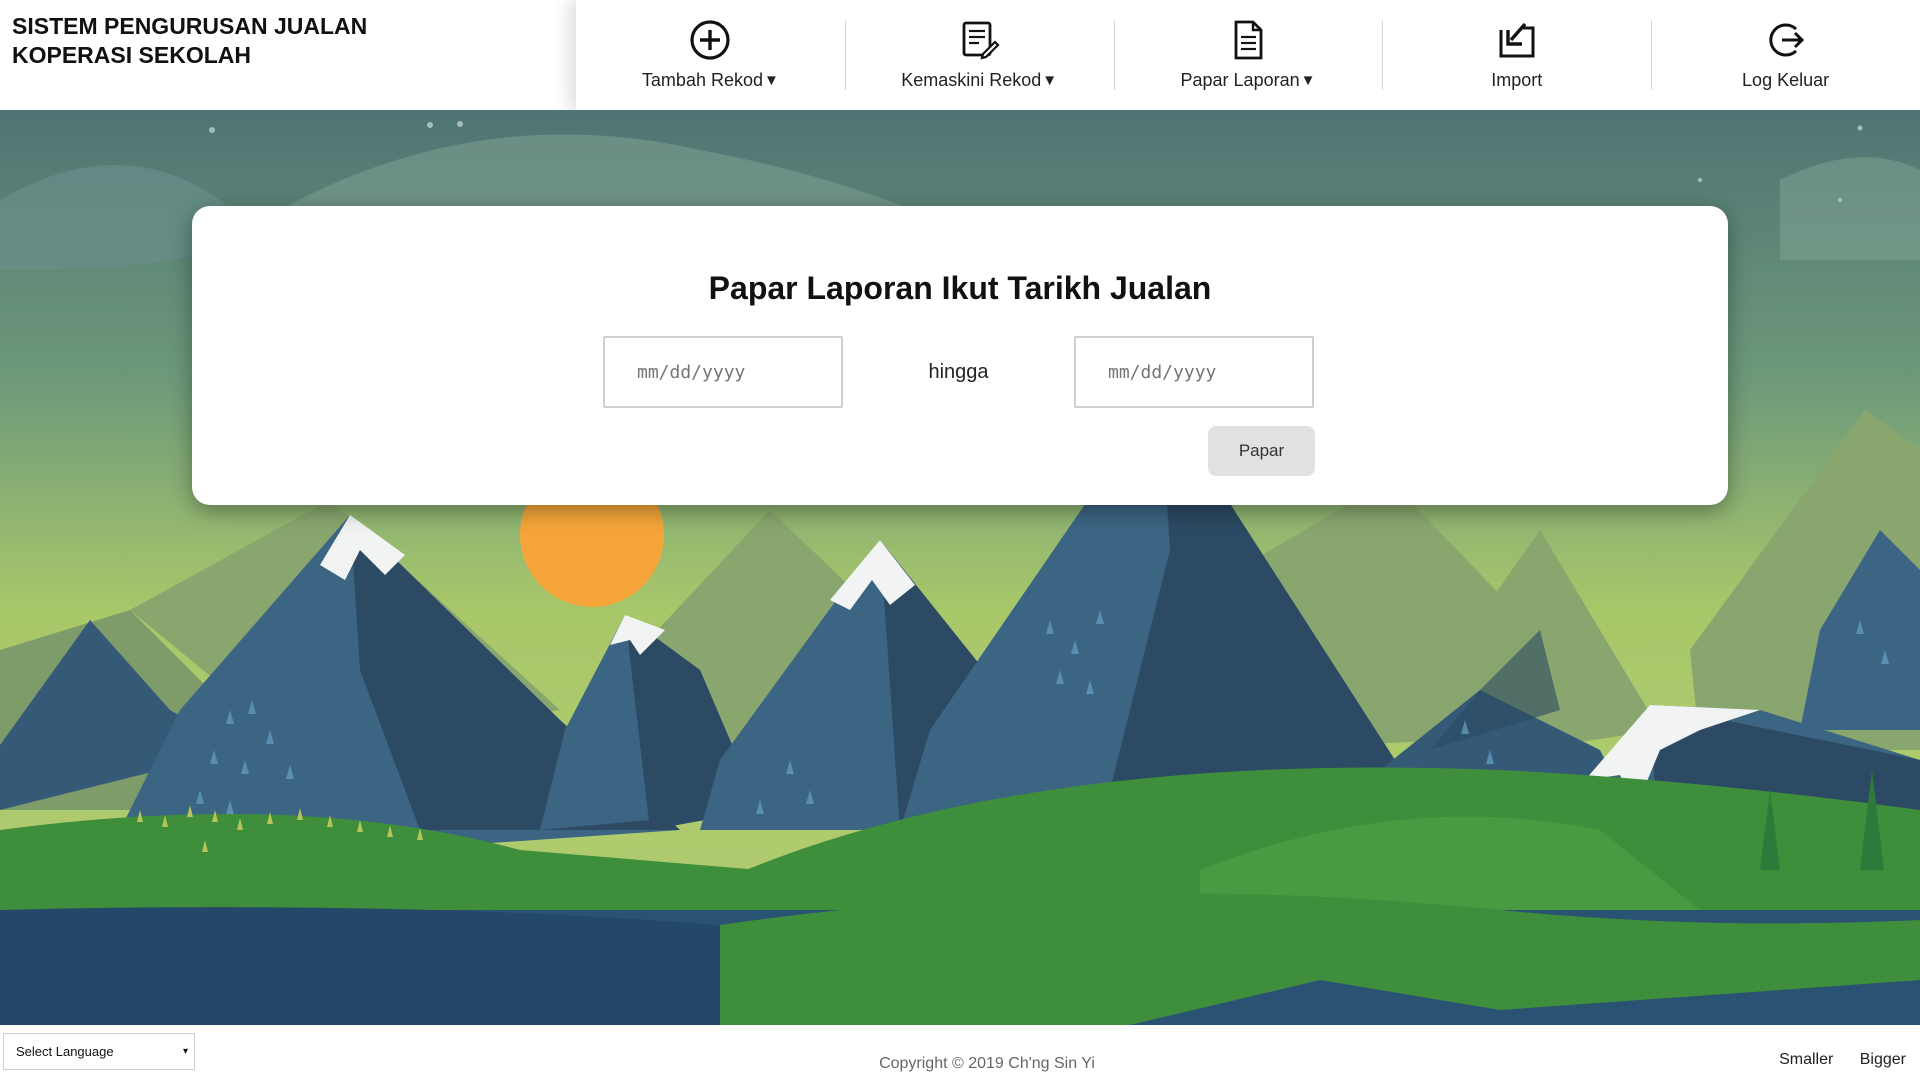 The height and width of the screenshot is (1080, 1920). What do you see at coordinates (1240, 80) in the screenshot?
I see `nav-label-papar-laporan: Papar Laporan` at bounding box center [1240, 80].